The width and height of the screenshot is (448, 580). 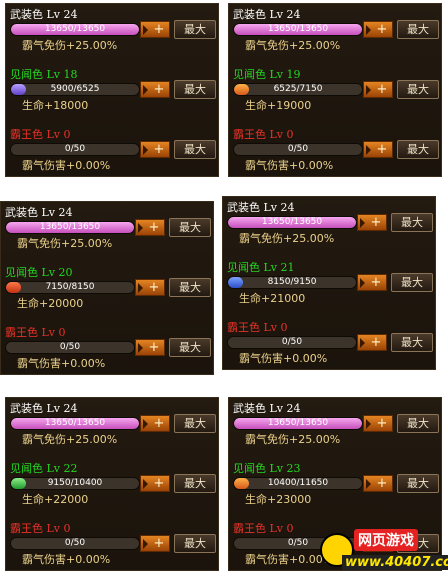 I want to click on haki-section: 见闻色 Lv 22 9150/10400 + 最大 生命+22000, so click(x=112, y=491).